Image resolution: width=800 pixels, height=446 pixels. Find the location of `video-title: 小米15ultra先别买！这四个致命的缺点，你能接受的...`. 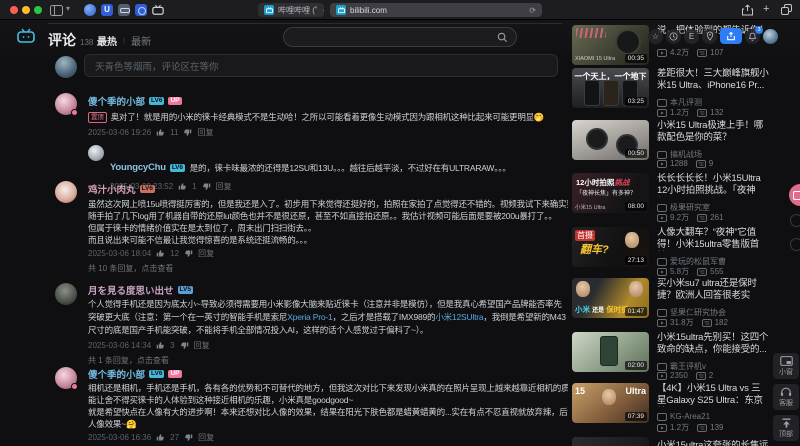

video-title: 小米15ultra先别买！这四个致命的缺点，你能接受的... is located at coordinates (713, 344).